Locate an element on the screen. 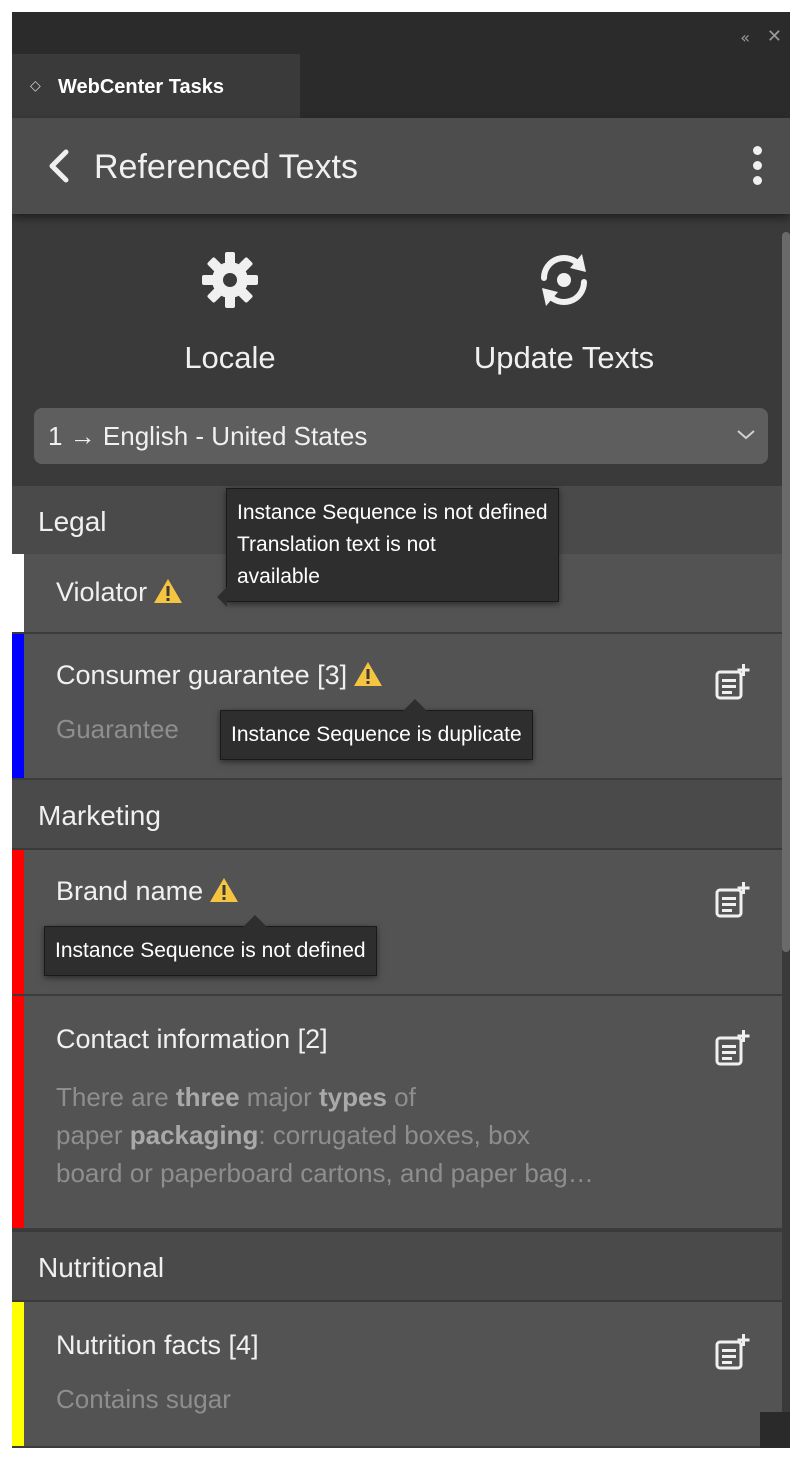 The width and height of the screenshot is (796, 1459). body-line: There are three major types of is located at coordinates (325, 1097).